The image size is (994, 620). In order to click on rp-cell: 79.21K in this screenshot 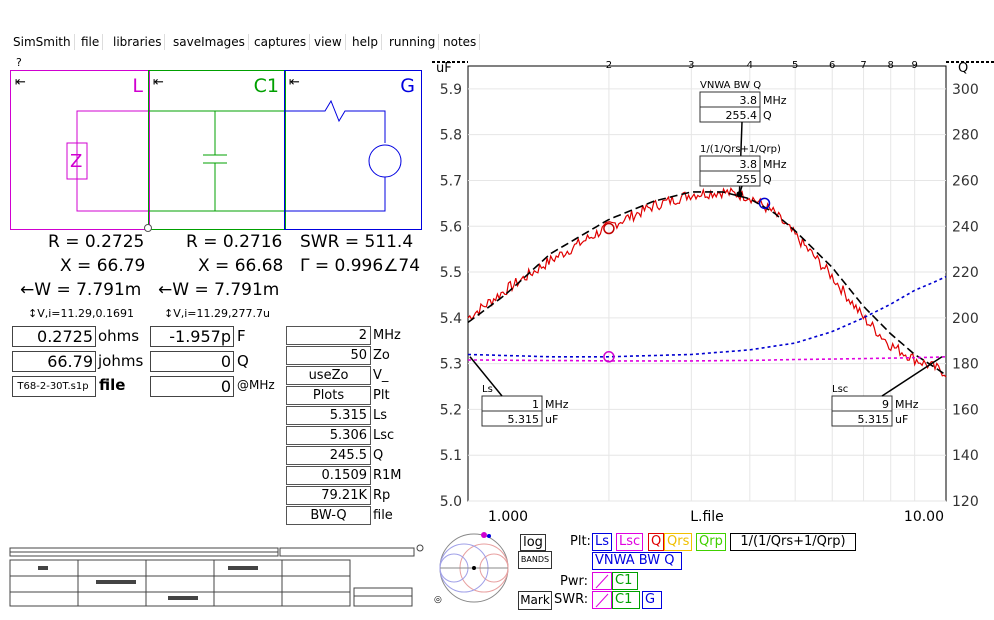, I will do `click(328, 495)`.